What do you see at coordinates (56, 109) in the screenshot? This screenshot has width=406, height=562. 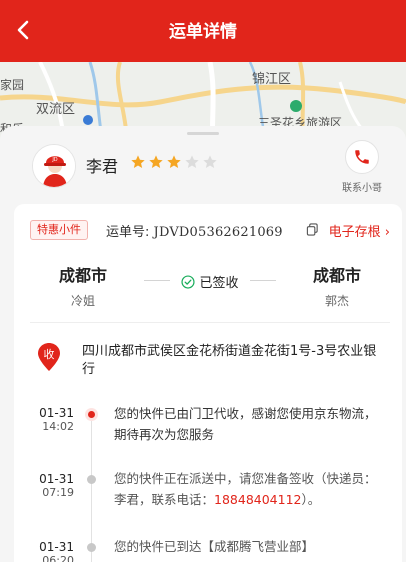 I see `map-label: 双流区` at bounding box center [56, 109].